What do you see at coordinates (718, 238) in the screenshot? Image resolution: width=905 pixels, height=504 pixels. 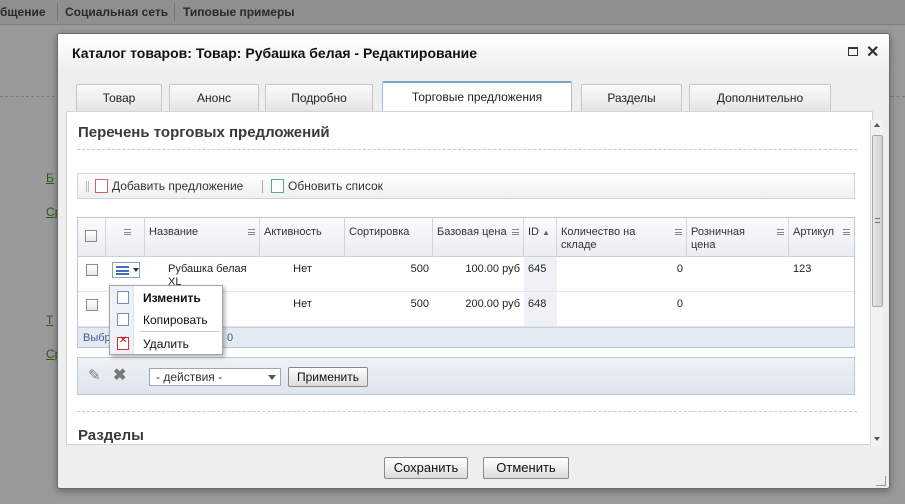 I see `column-label: Розничная цена` at bounding box center [718, 238].